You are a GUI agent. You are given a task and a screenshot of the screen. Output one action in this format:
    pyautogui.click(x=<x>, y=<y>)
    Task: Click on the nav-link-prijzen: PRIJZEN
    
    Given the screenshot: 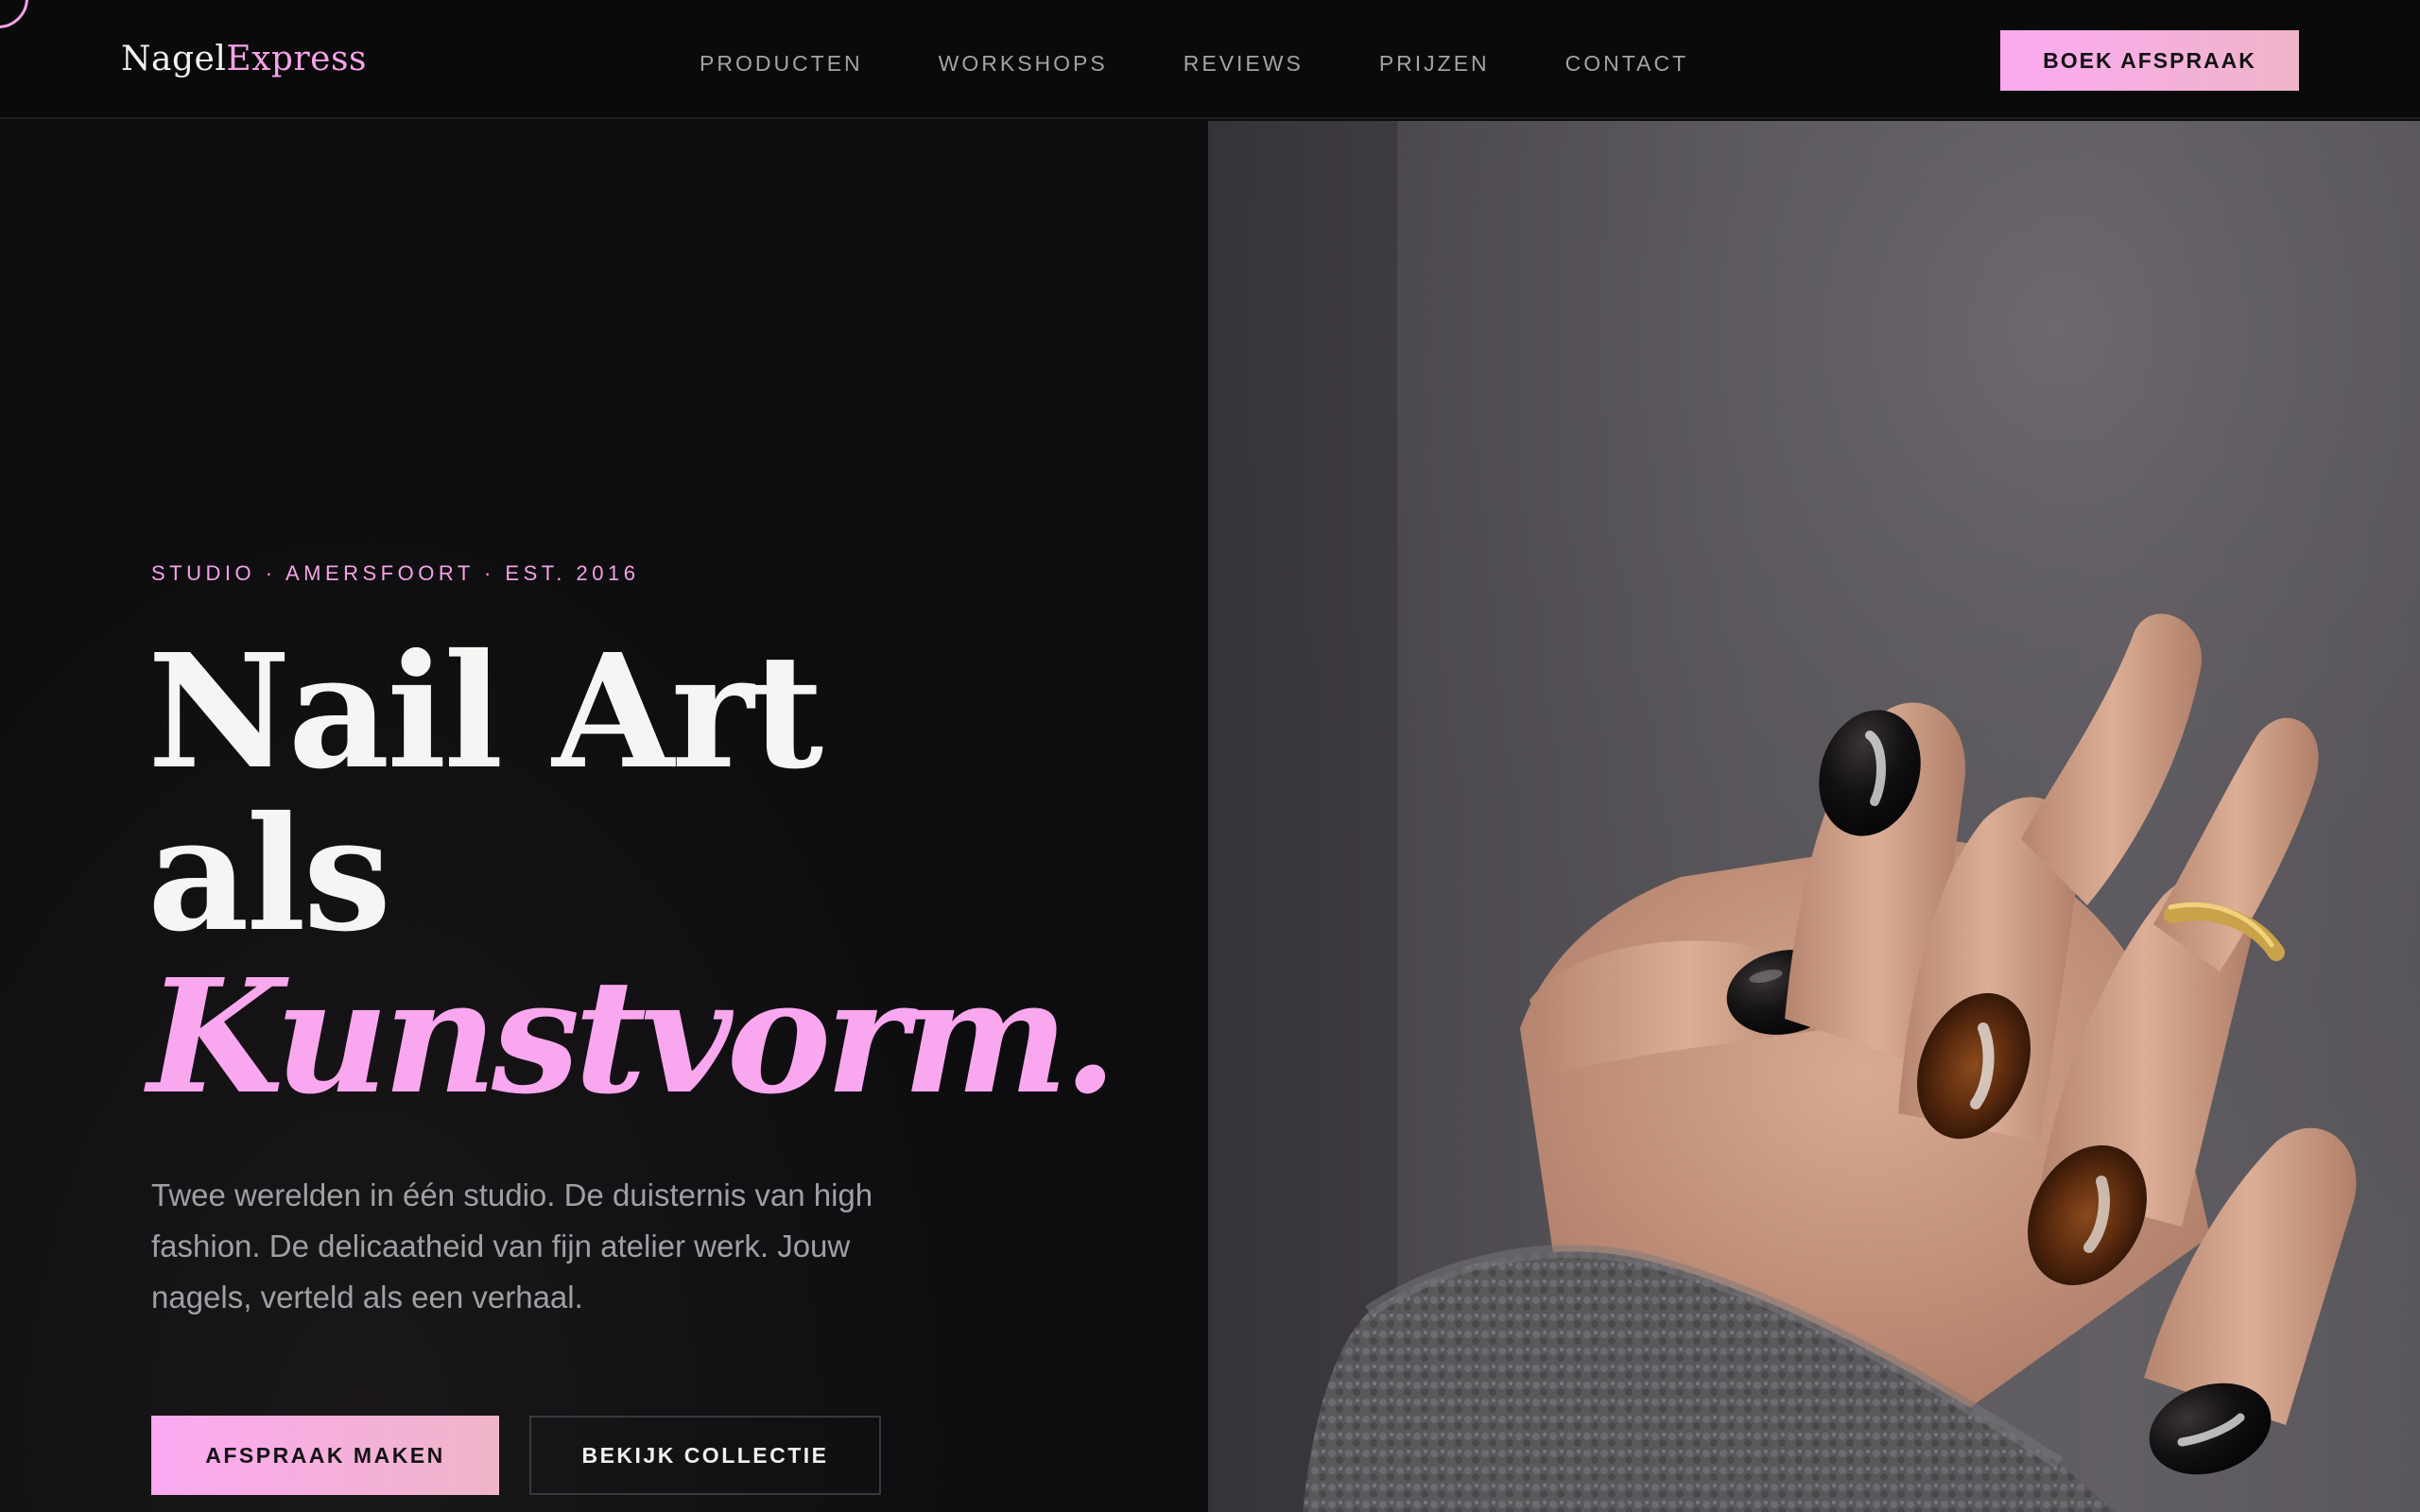 What is the action you would take?
    pyautogui.click(x=1434, y=63)
    